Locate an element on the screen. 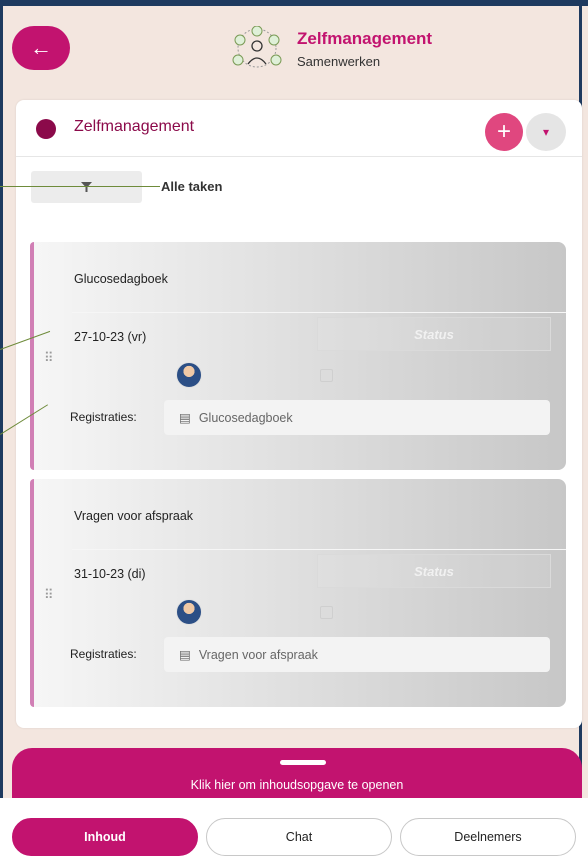 This screenshot has width=588, height=864. filter-label: Alle taken is located at coordinates (192, 186).